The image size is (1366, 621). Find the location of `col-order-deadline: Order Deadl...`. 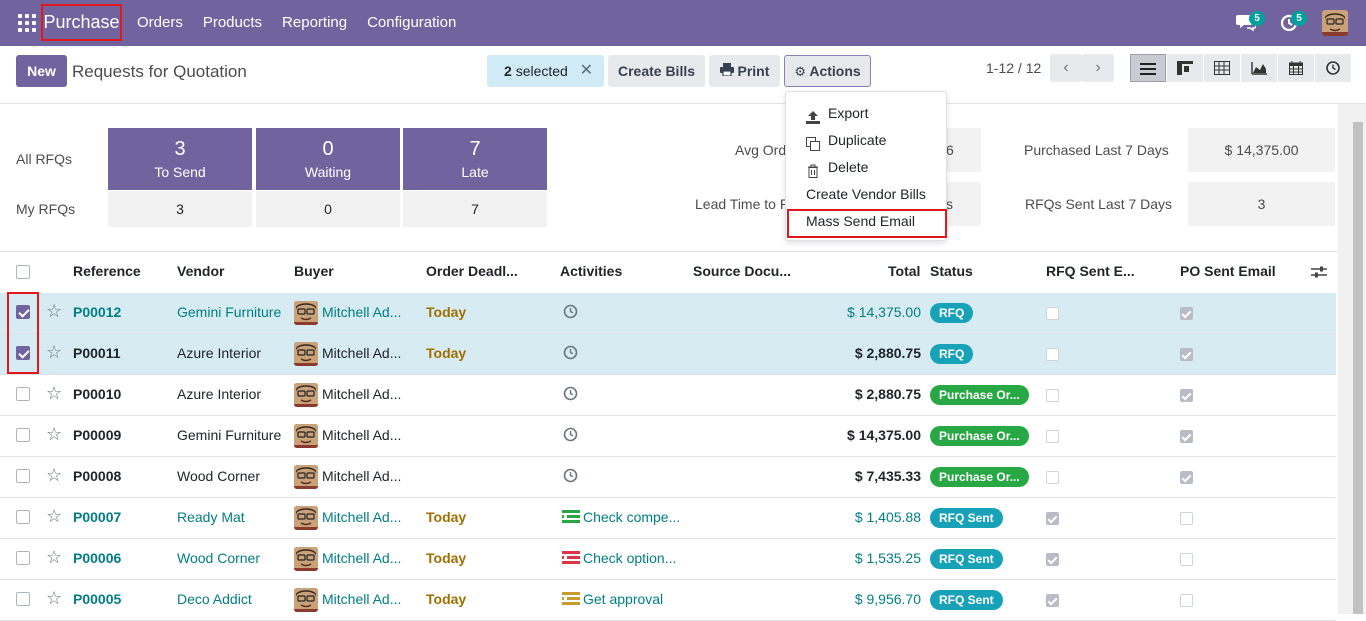

col-order-deadline: Order Deadl... is located at coordinates (472, 271).